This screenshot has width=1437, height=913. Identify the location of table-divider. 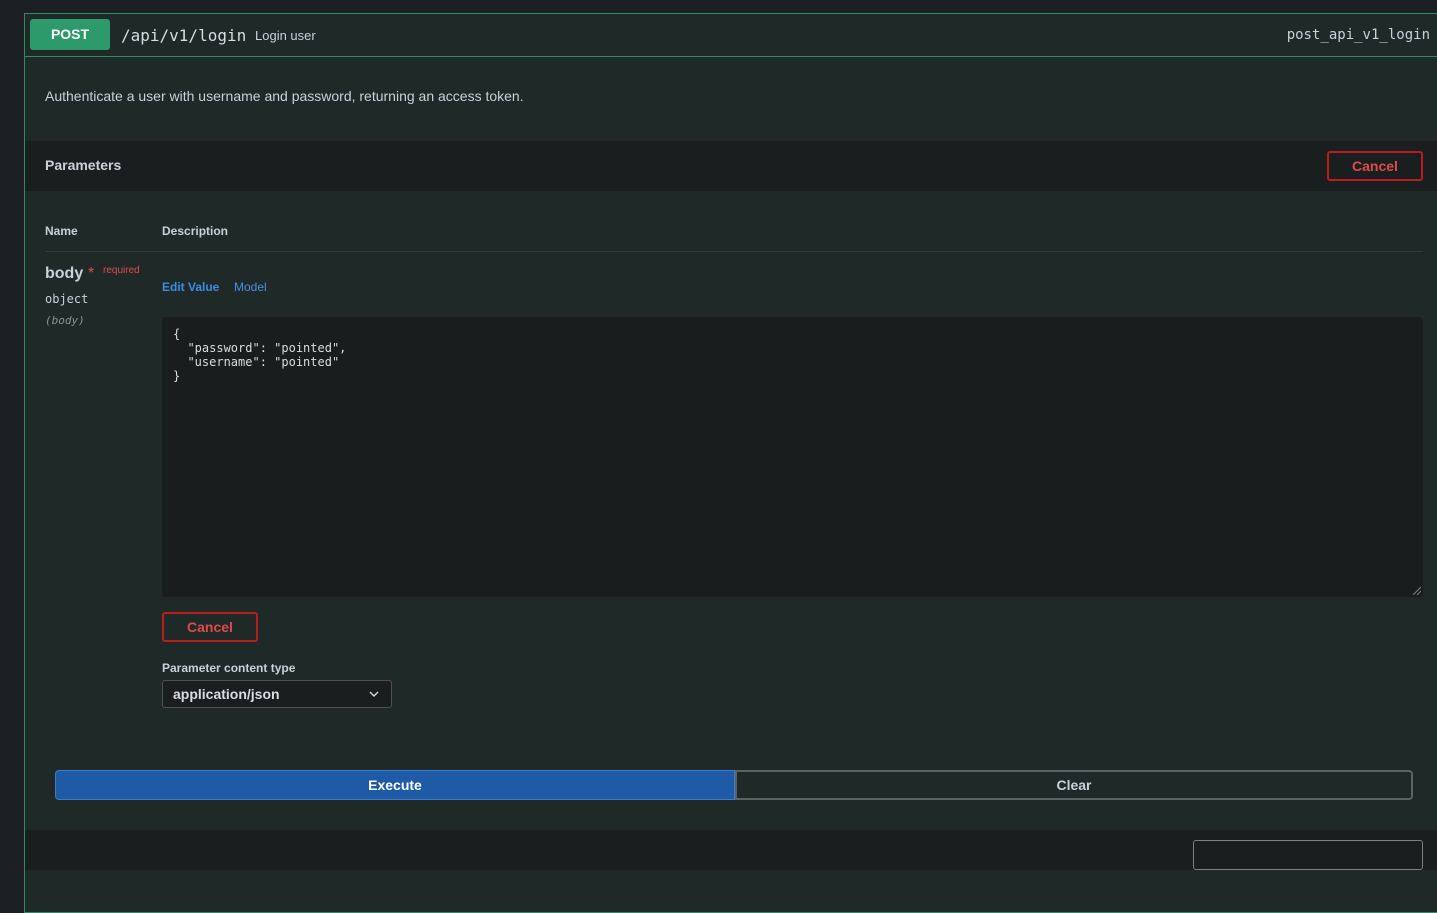
(734, 251).